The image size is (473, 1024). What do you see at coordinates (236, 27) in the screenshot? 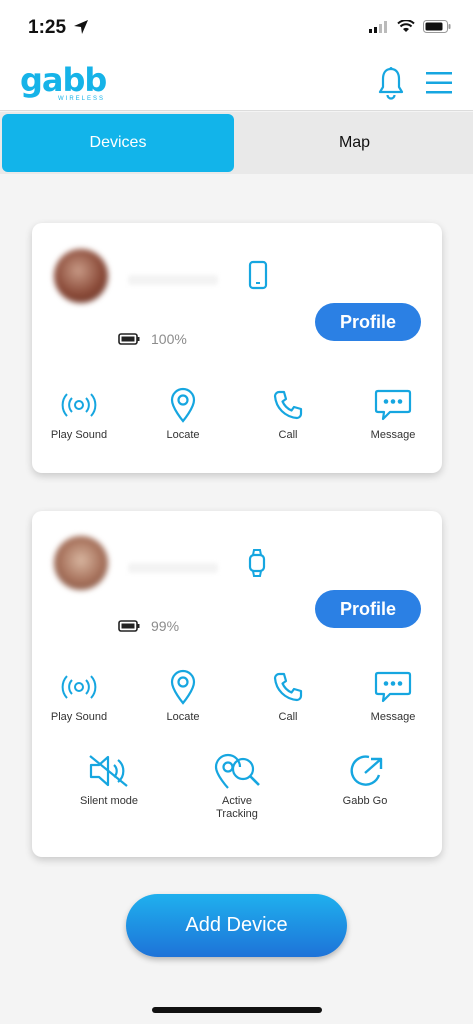
I see `status-bar: 1:25` at bounding box center [236, 27].